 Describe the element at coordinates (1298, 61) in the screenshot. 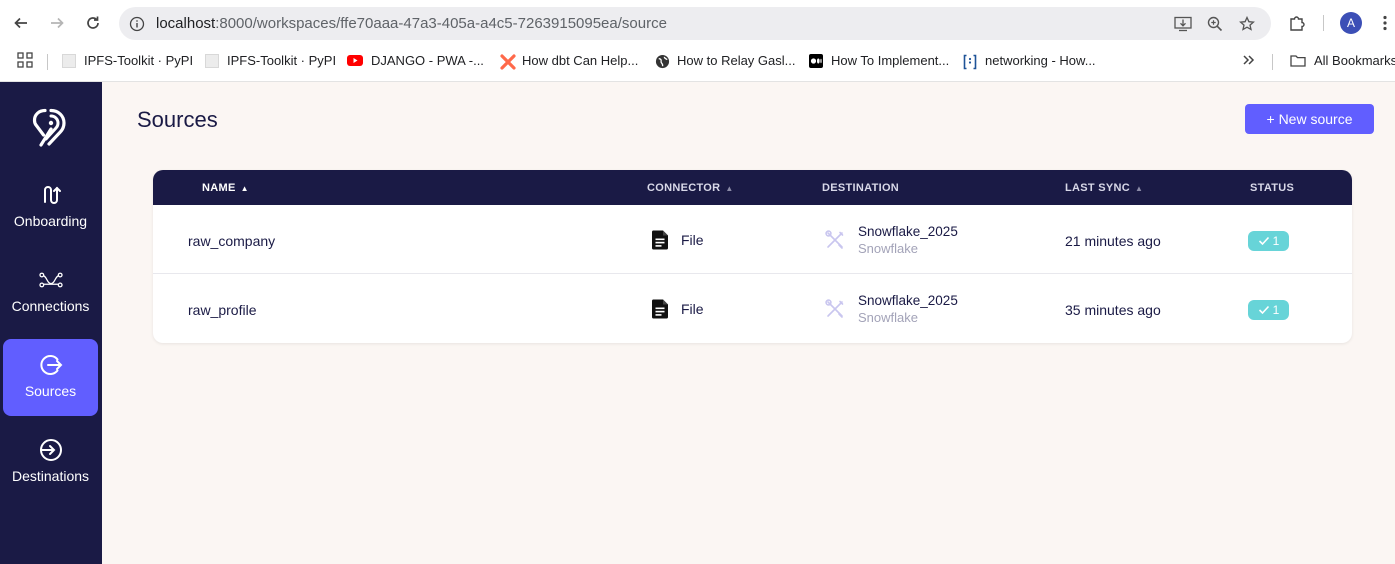

I see `folder-icon` at that location.